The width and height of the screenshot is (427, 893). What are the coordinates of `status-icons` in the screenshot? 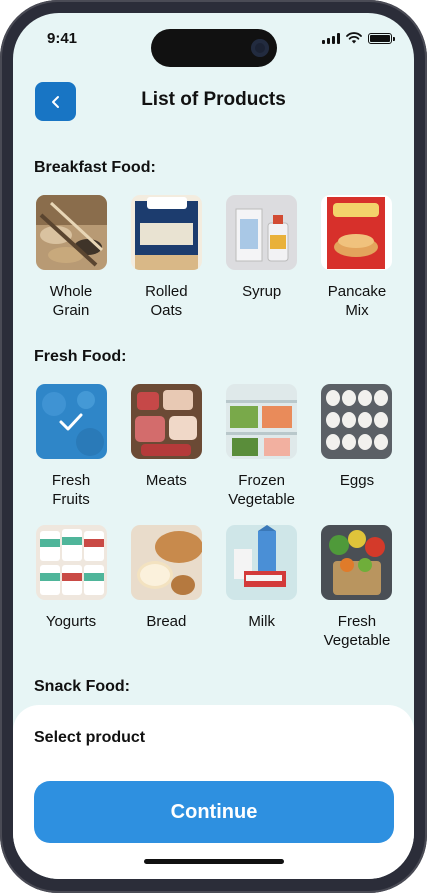 It's located at (358, 38).